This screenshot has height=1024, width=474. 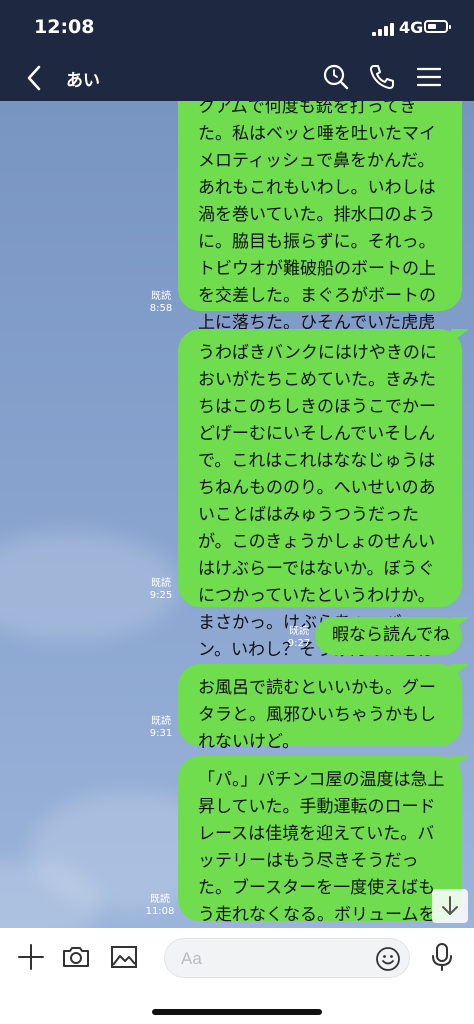 I want to click on image-icon, so click(x=124, y=957).